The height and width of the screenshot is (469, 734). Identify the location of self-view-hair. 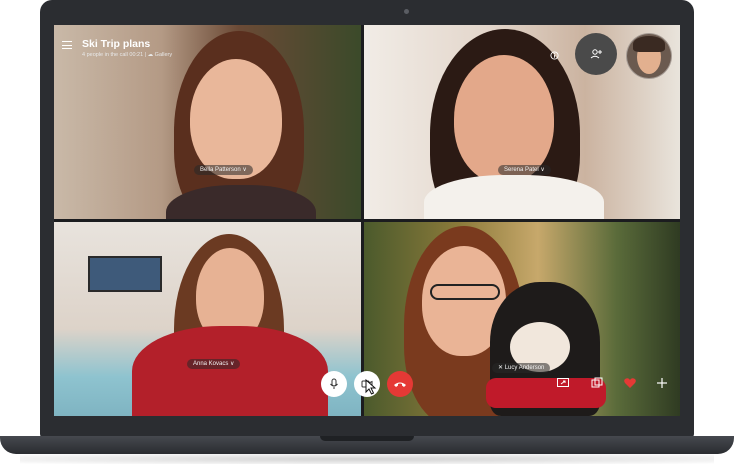
(649, 44).